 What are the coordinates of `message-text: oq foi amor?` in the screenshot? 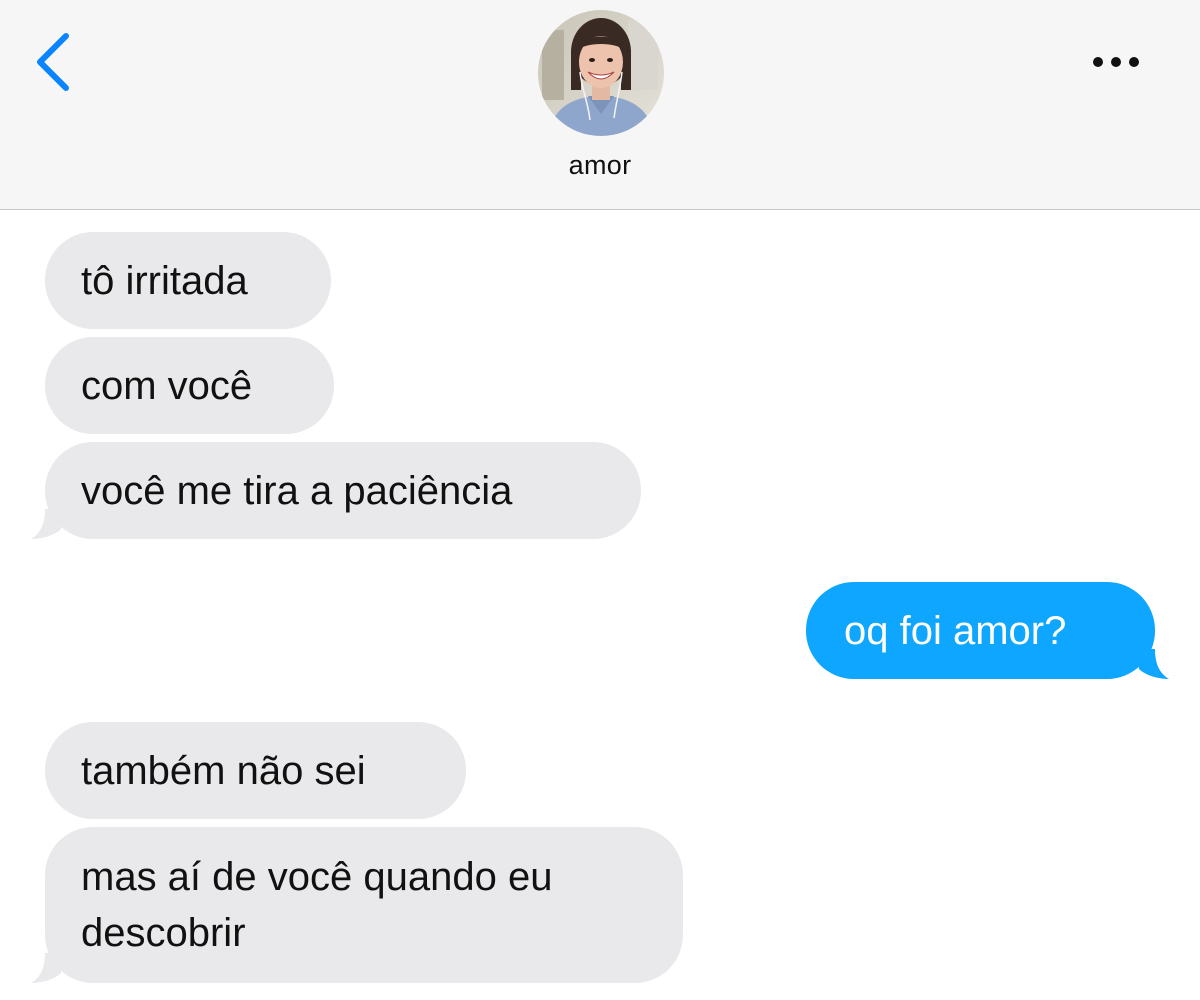 It's located at (955, 631).